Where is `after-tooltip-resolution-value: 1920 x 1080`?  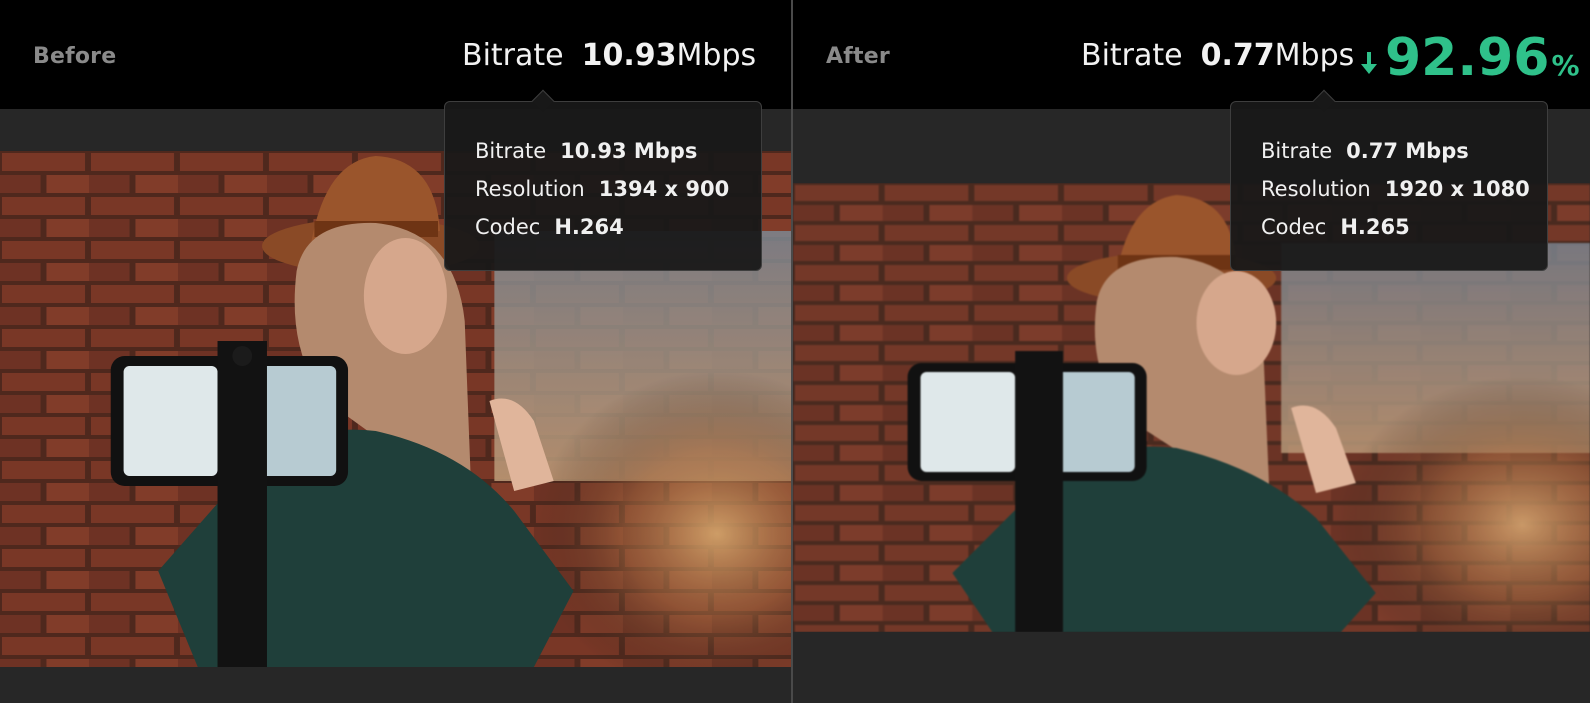 after-tooltip-resolution-value: 1920 x 1080 is located at coordinates (1457, 189).